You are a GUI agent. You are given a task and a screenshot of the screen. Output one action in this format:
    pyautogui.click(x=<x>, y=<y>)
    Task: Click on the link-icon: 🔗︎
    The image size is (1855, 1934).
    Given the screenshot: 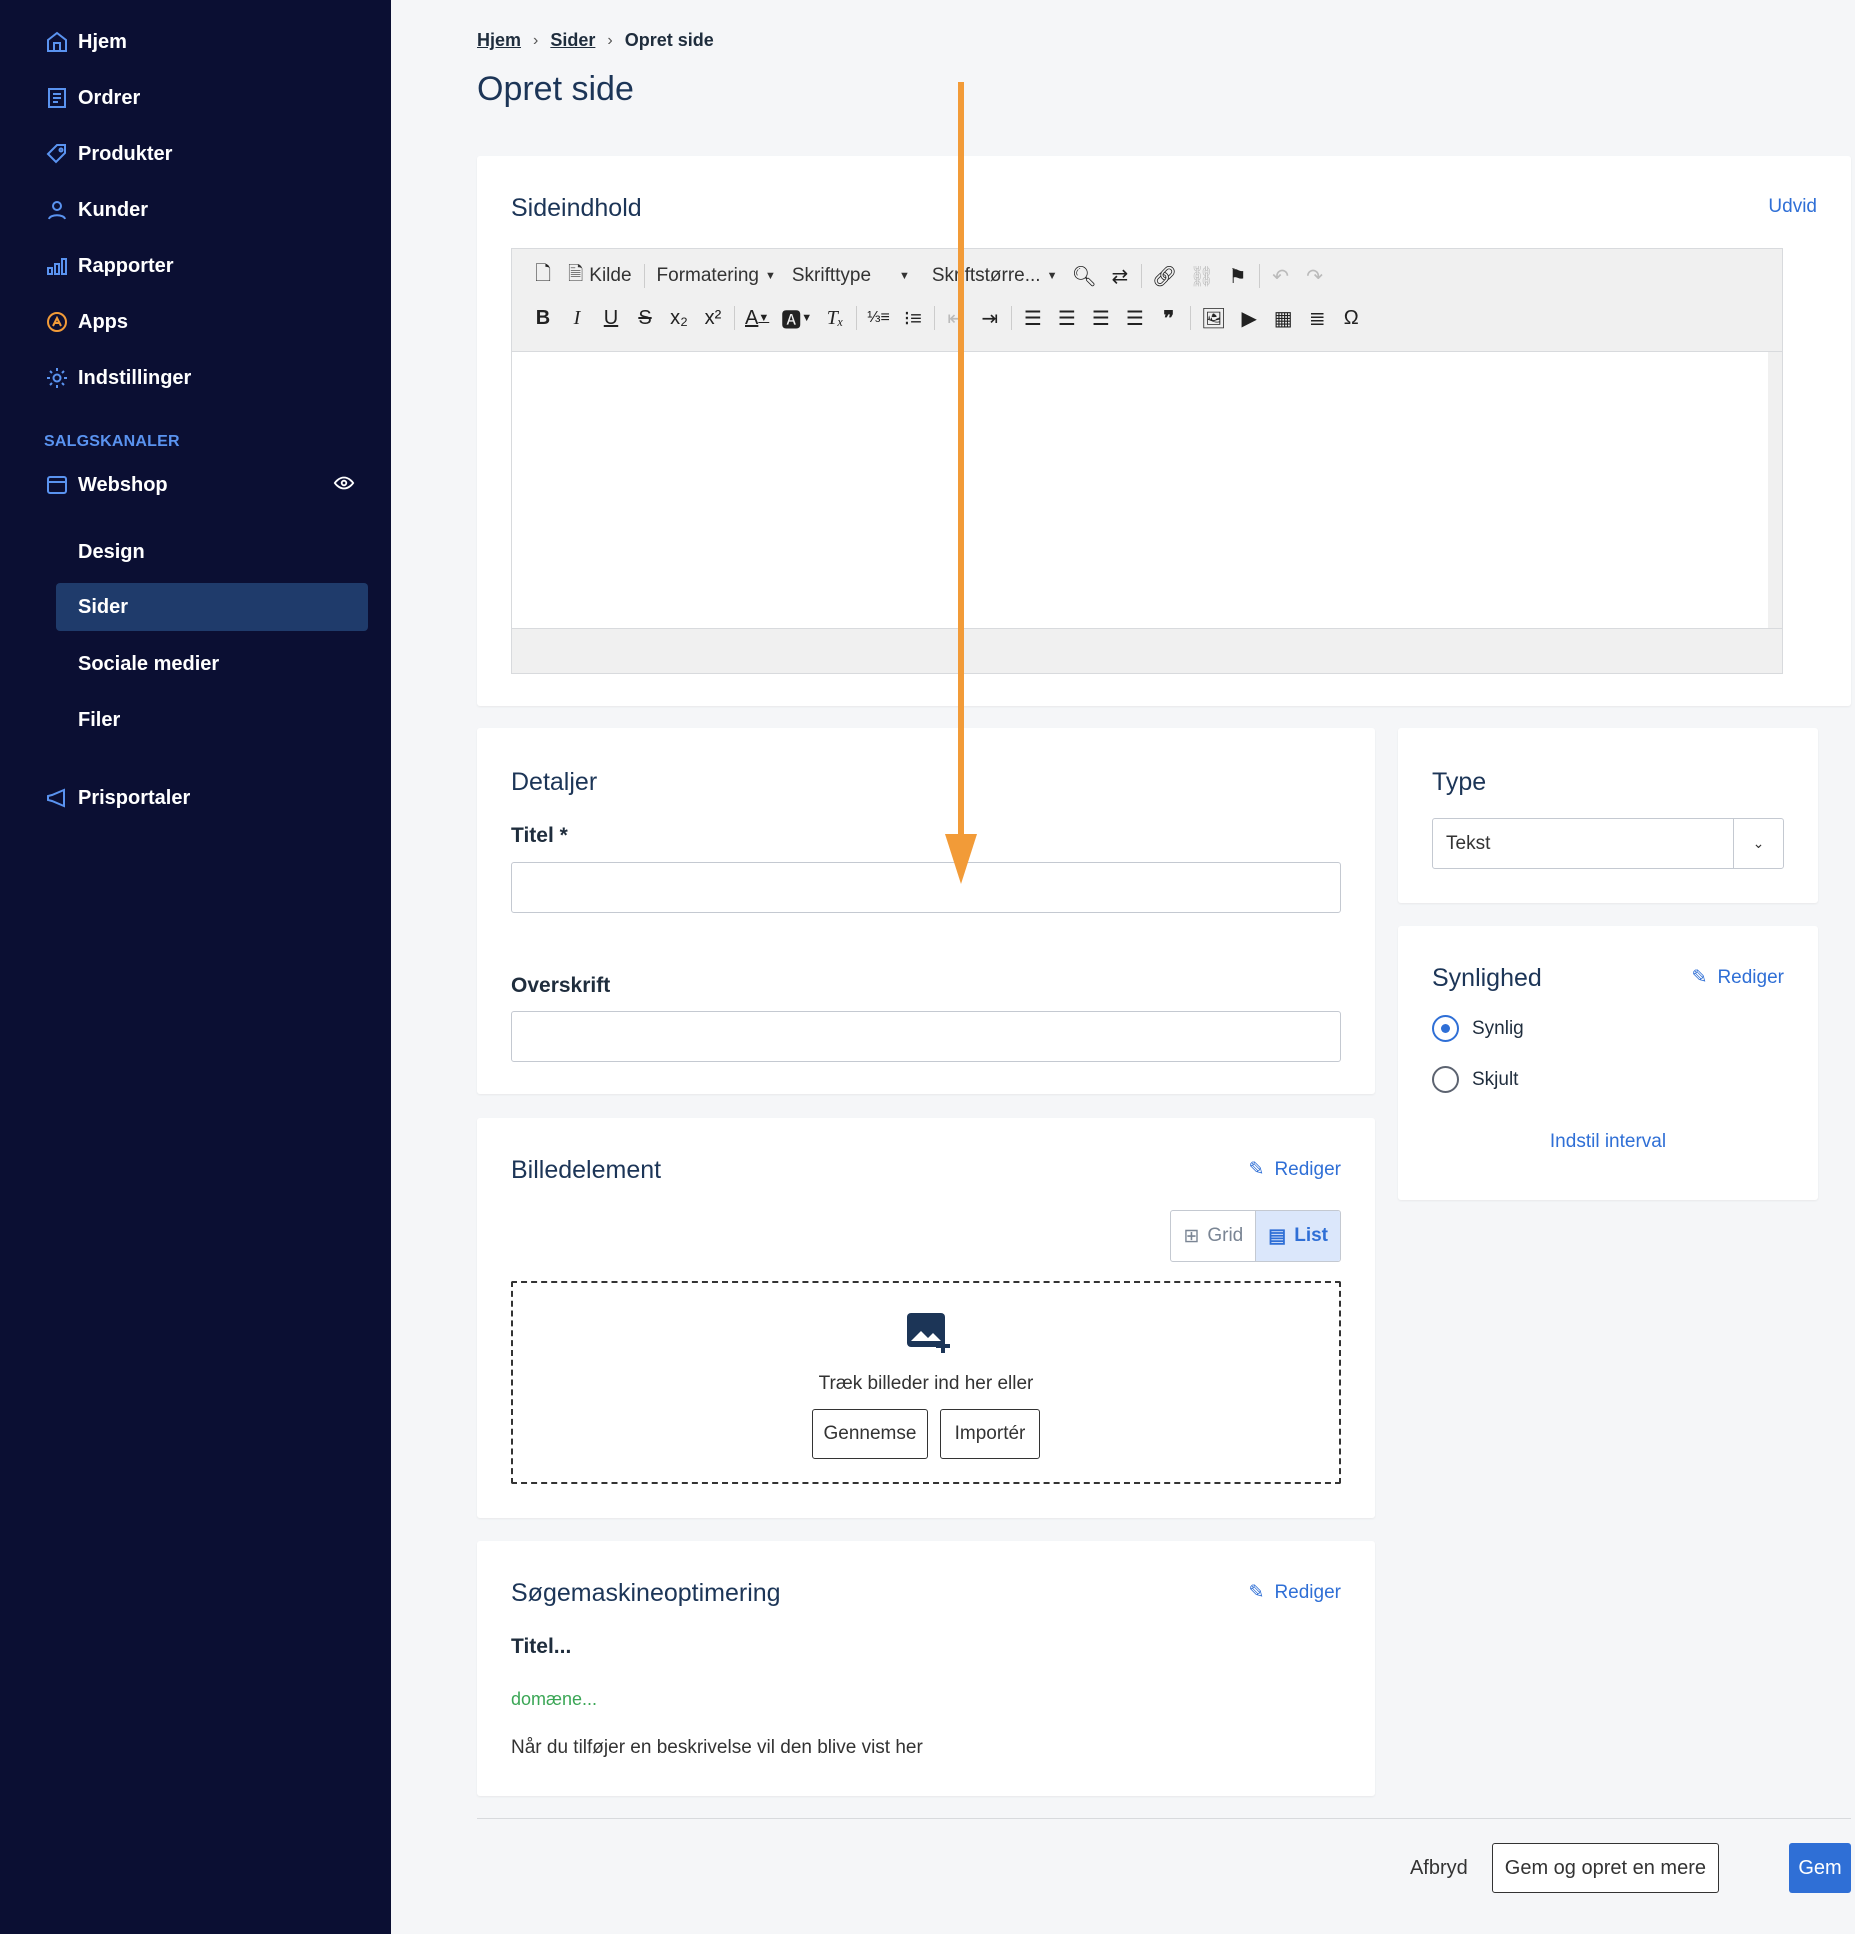 What is the action you would take?
    pyautogui.click(x=1164, y=276)
    